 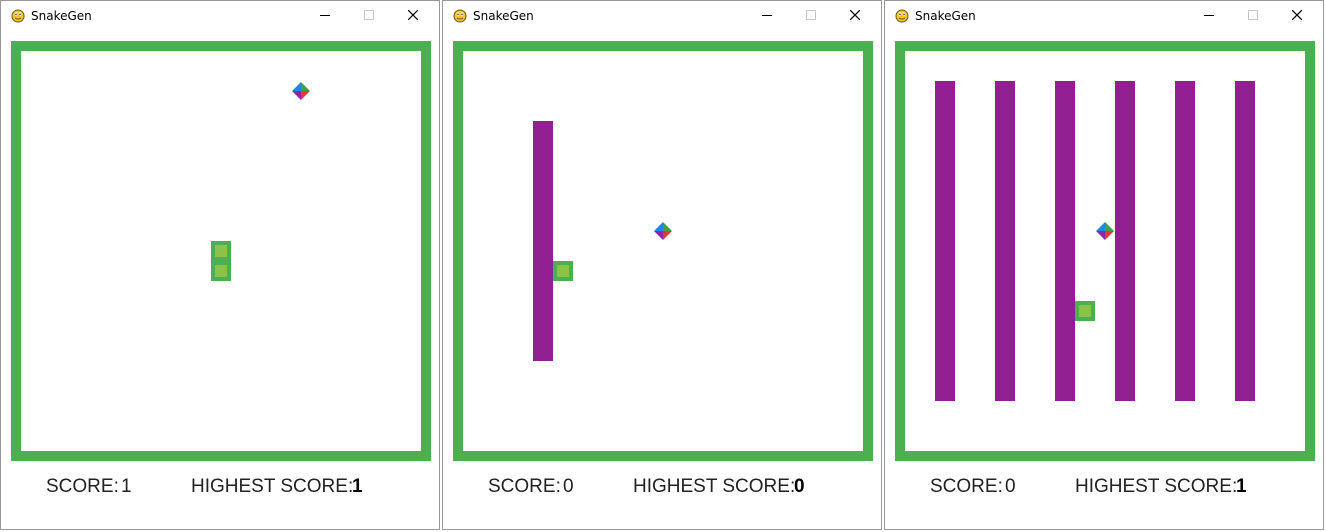 I want to click on score-bar: SCORE: 1 HIGHEST SCORE: 1, so click(x=220, y=491).